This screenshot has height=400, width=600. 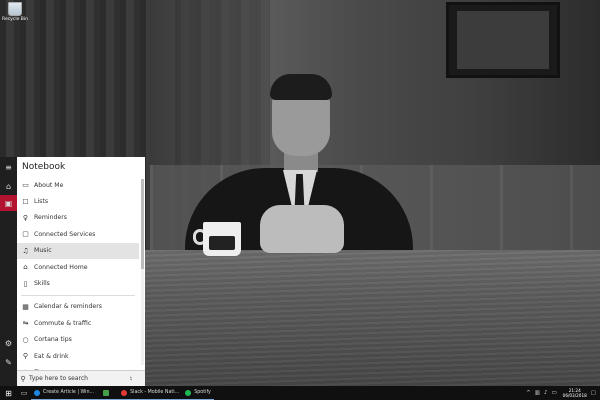 What do you see at coordinates (131, 379) in the screenshot?
I see `microphone-icon: ♮` at bounding box center [131, 379].